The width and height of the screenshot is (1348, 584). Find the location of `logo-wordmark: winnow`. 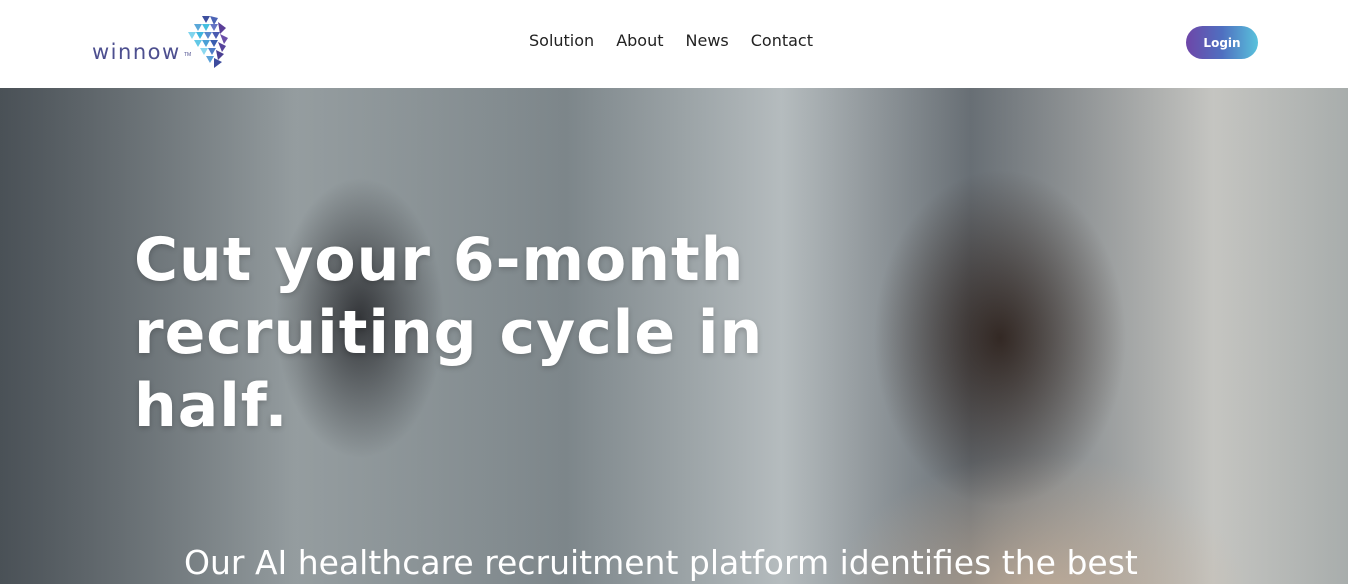

logo-wordmark: winnow is located at coordinates (136, 52).